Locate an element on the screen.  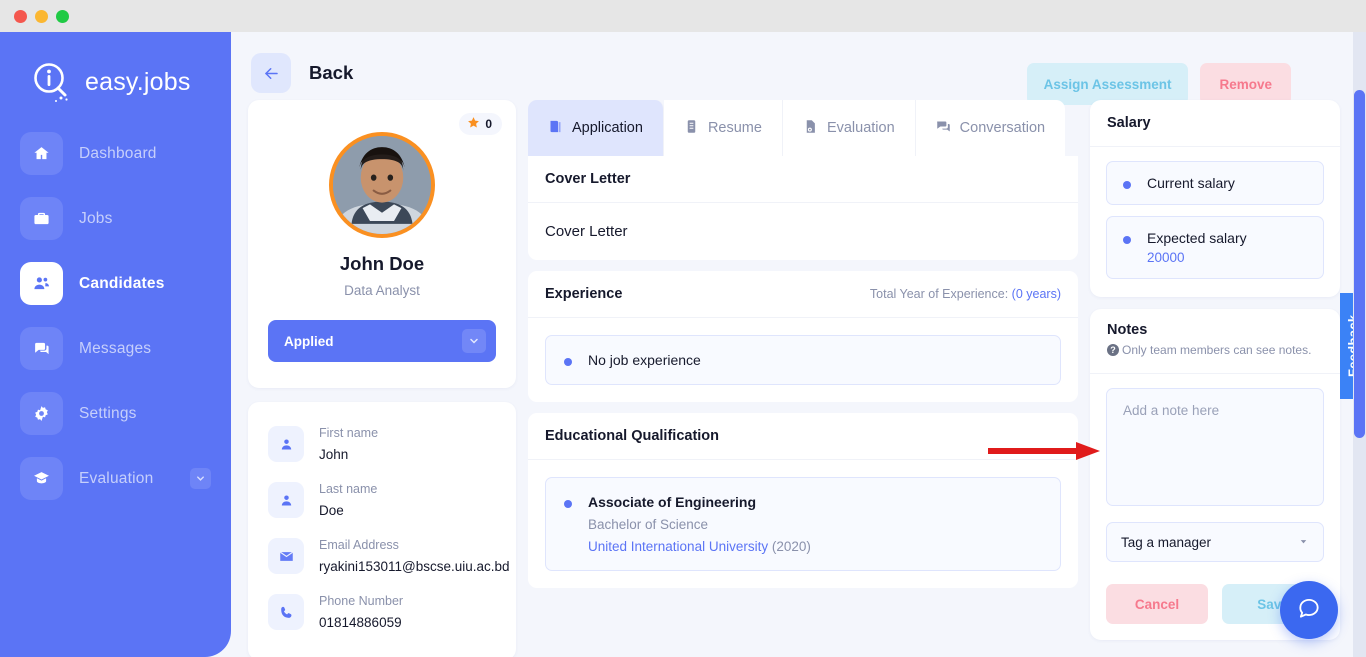
sidebar-item-dashboard: Dashboard is located at coordinates (125, 153).